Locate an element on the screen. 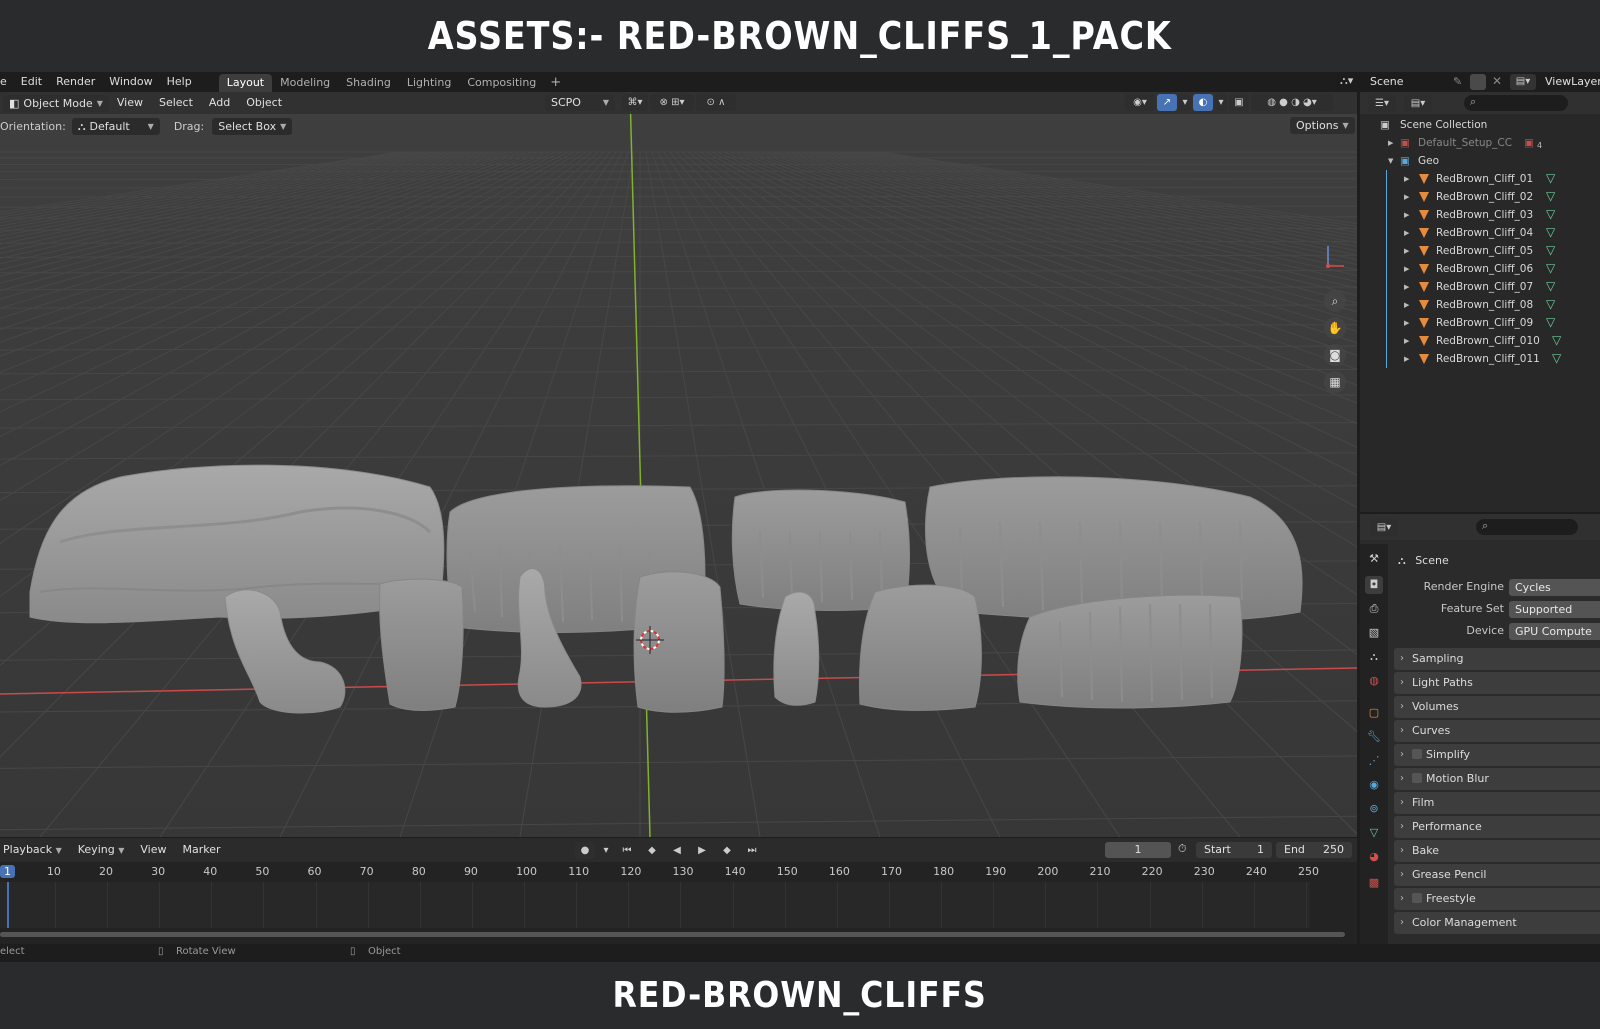 This screenshot has height=1029, width=1600. play-reverse-icon: ◀ is located at coordinates (677, 850).